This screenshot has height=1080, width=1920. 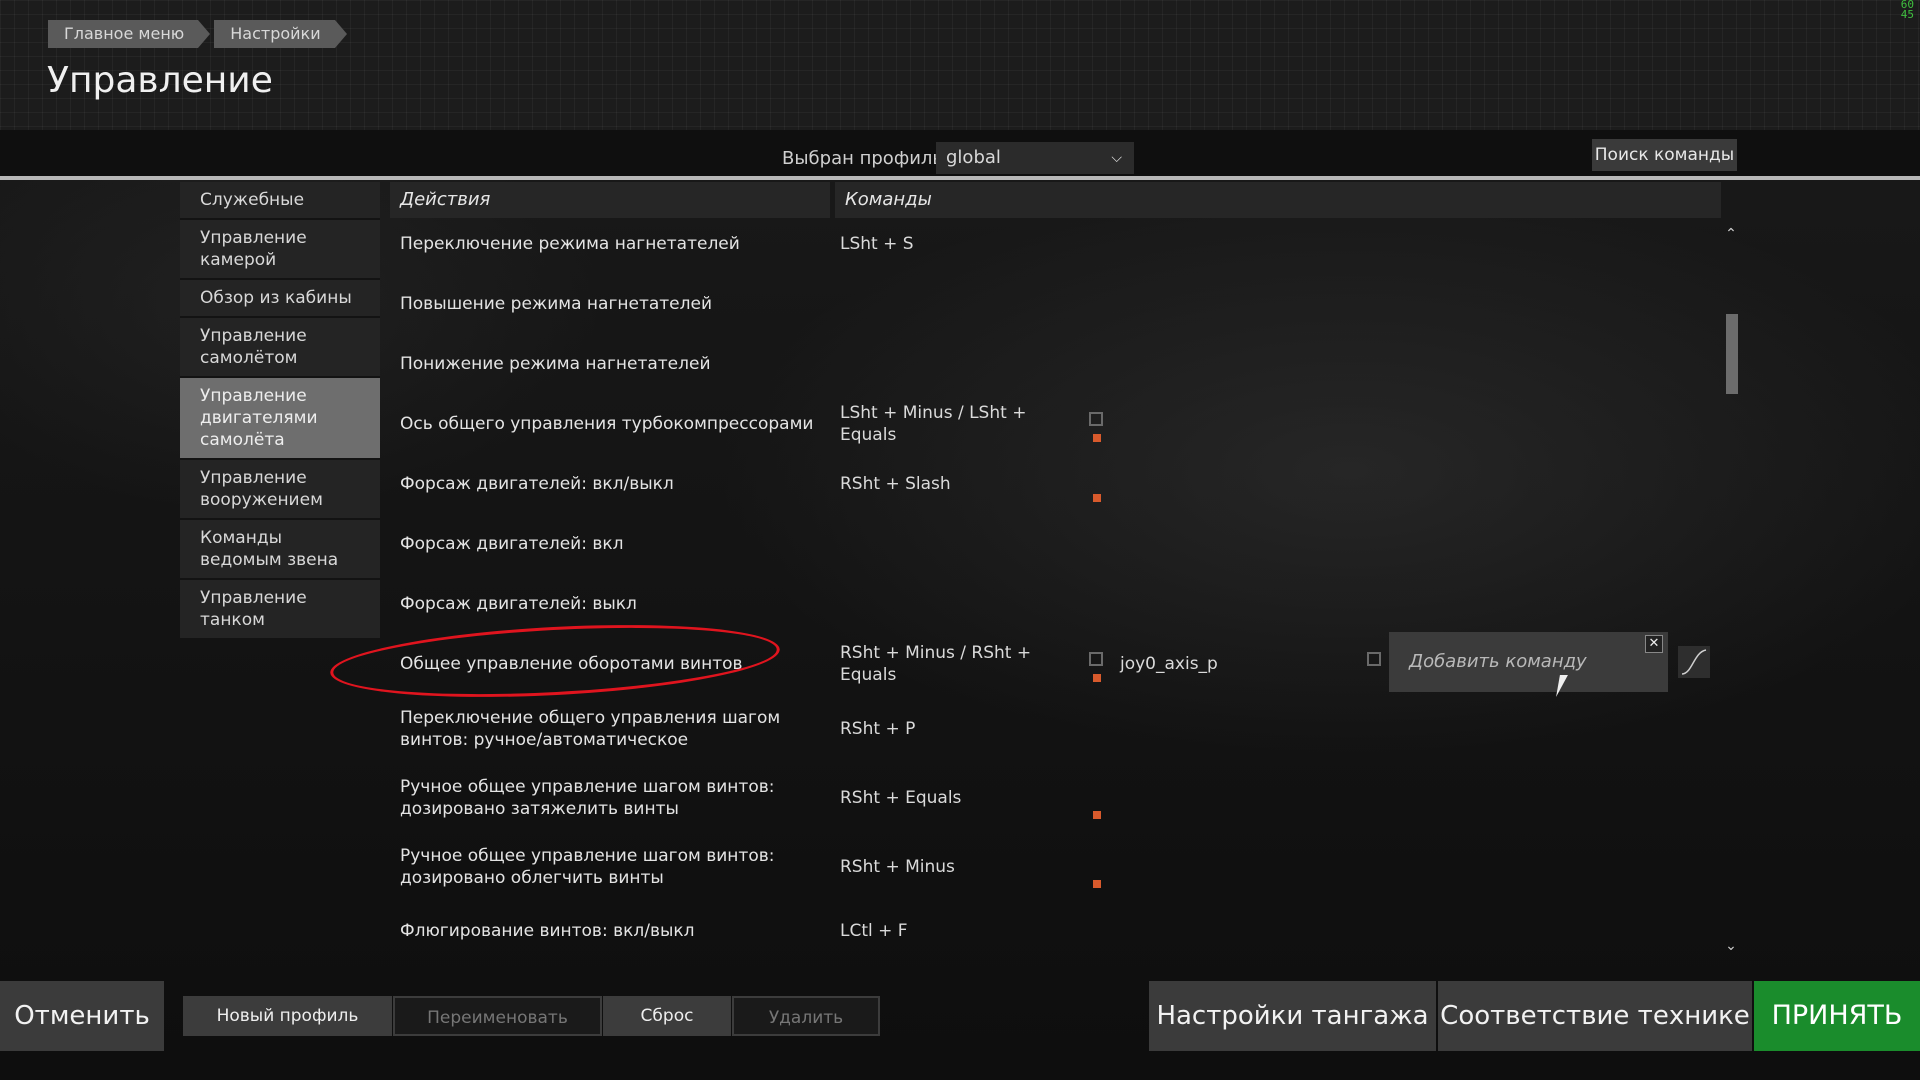 I want to click on category-service: Служебные, so click(x=280, y=201).